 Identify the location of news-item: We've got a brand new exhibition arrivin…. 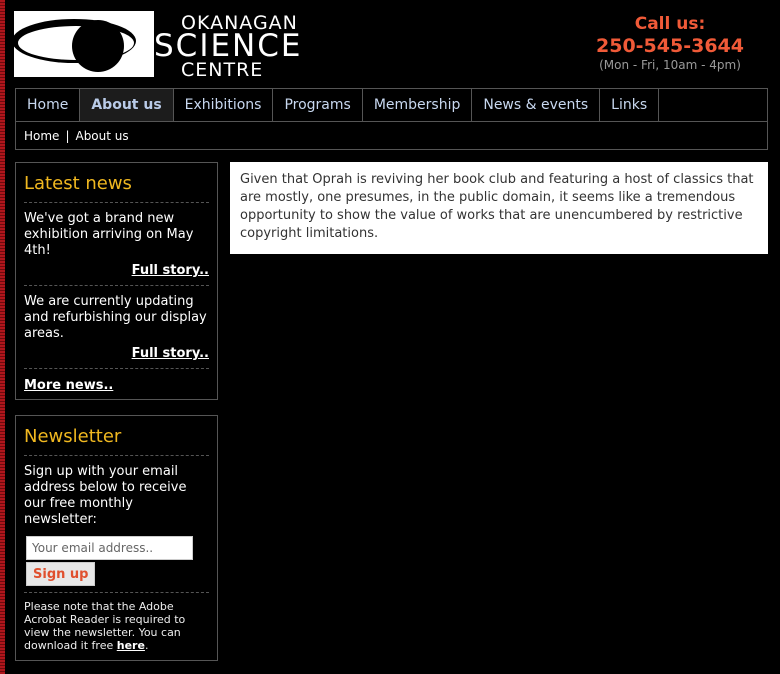
(116, 244).